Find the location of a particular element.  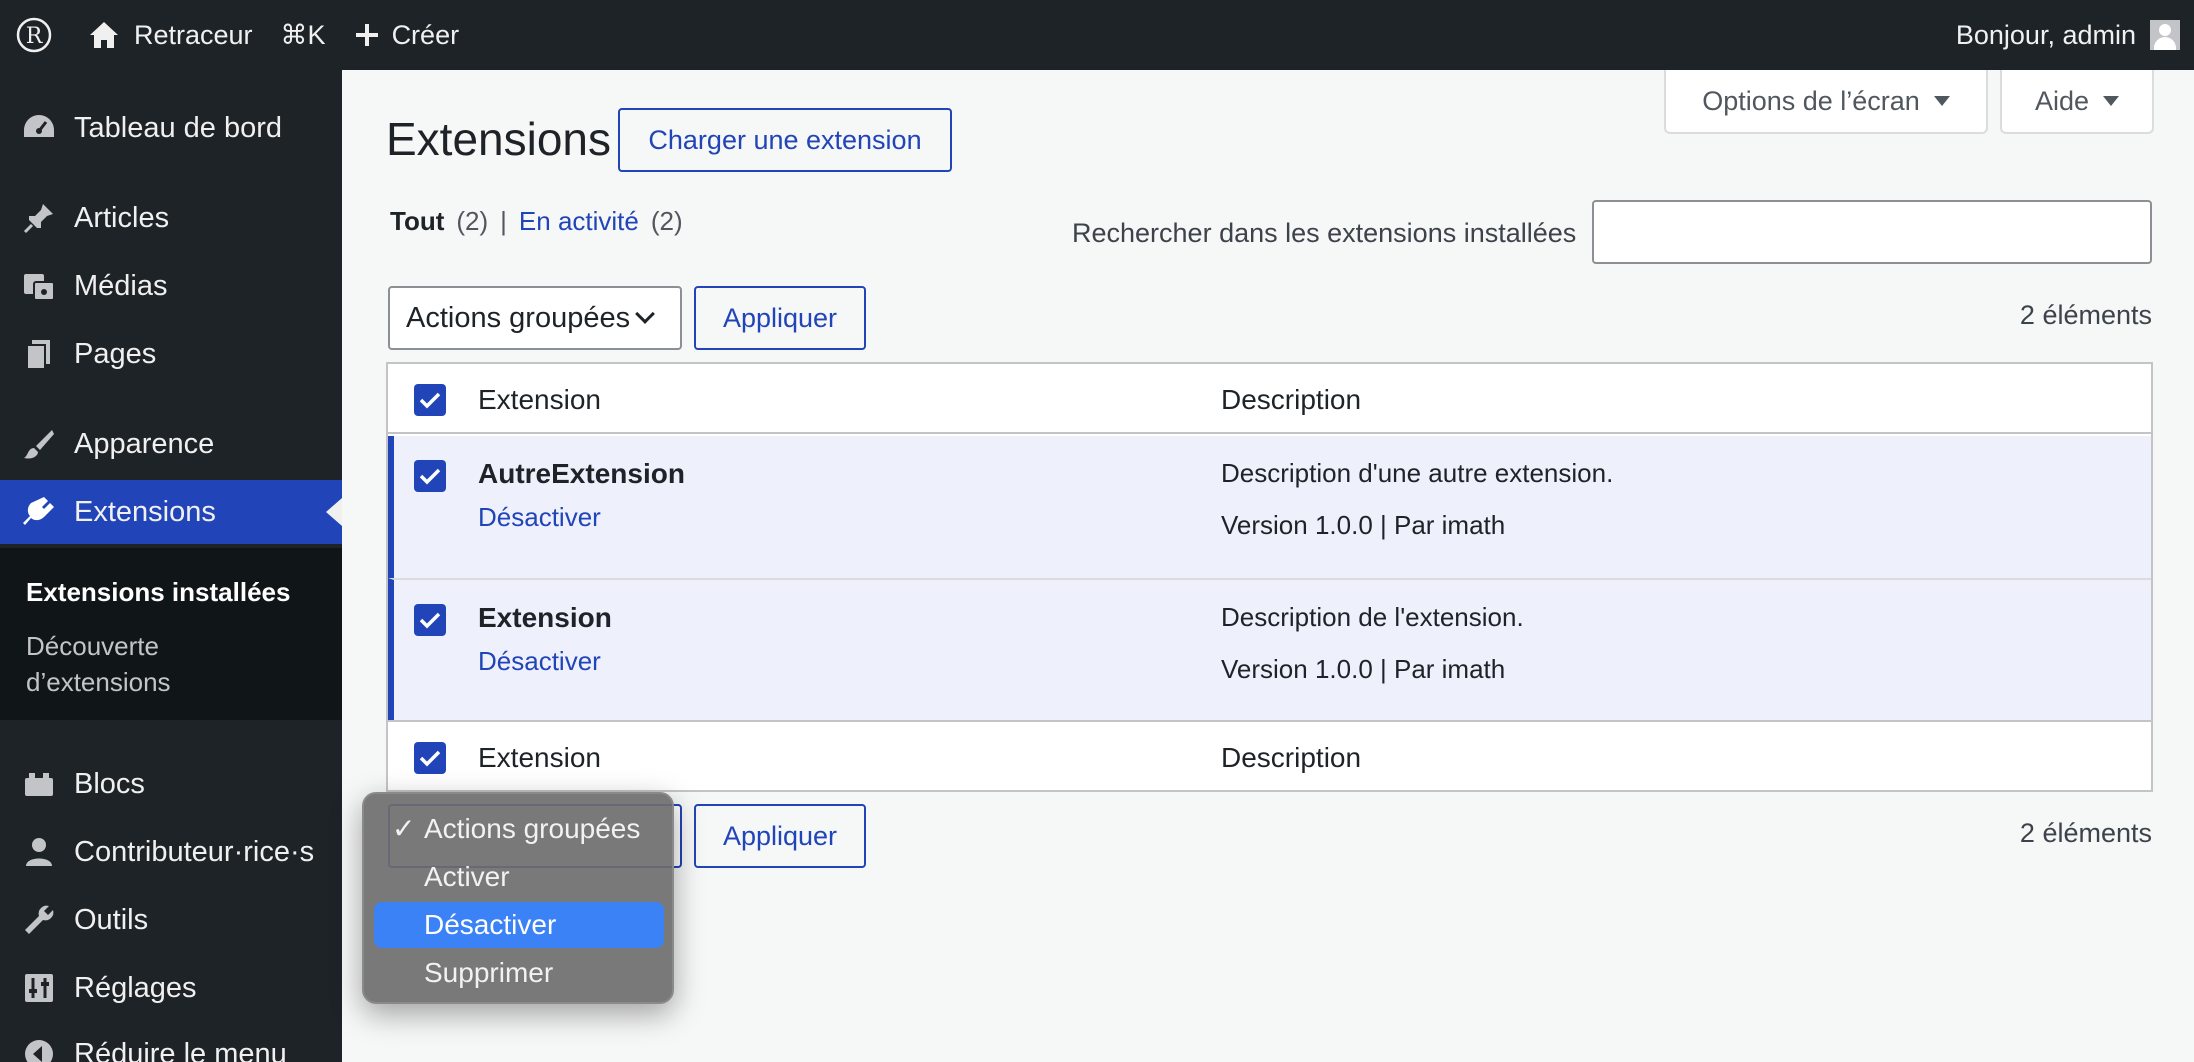

sidebar-item-dashboard: Tableau de bord is located at coordinates (171, 128).